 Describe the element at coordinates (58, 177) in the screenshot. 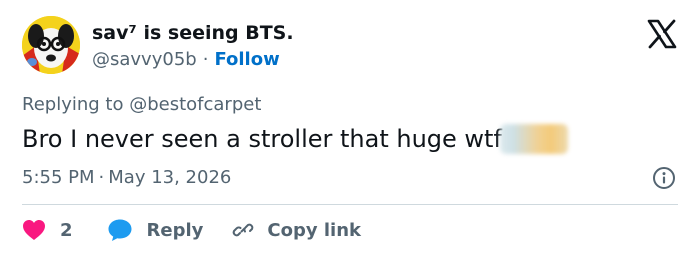

I see `tweet-time: 5:55 PM` at that location.